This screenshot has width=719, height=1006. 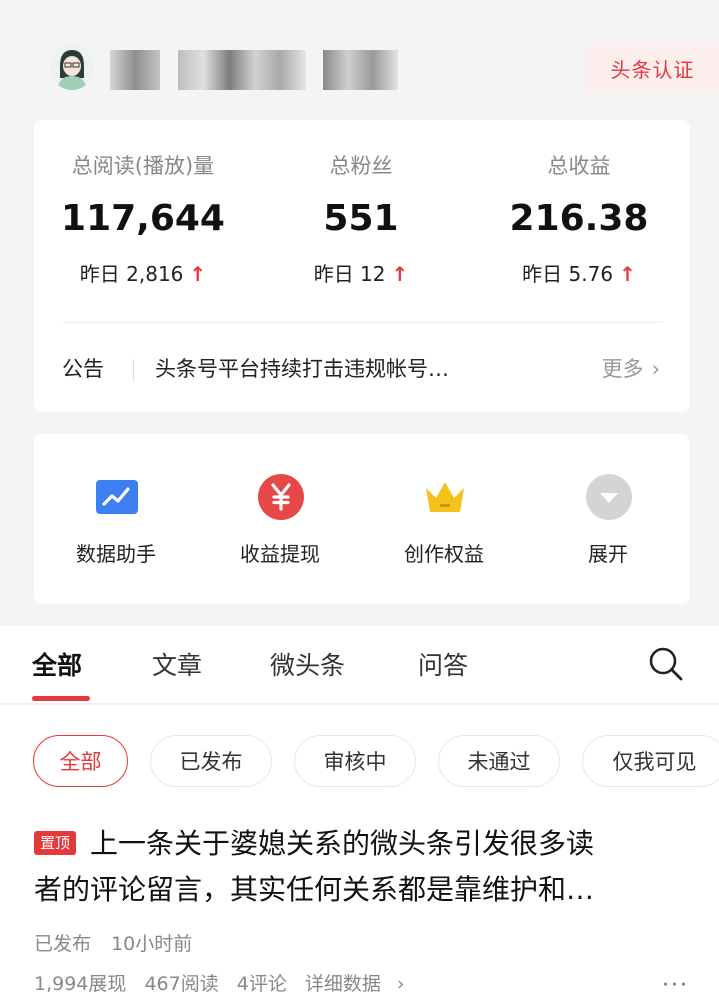 I want to click on post-stats: 1,994展现 467阅读 4评论 详细数据 ›, so click(x=231, y=982).